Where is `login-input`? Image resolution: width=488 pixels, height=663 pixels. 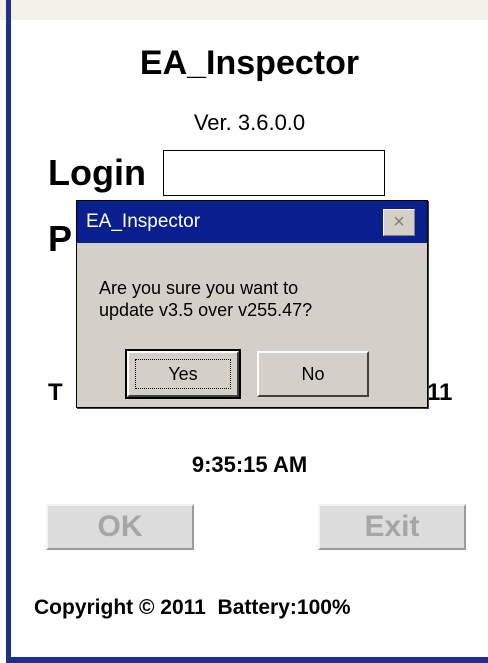
login-input is located at coordinates (274, 173).